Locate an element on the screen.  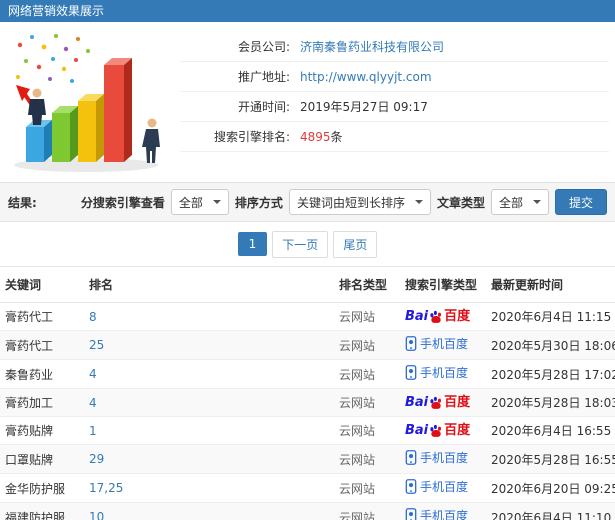
rank-link: 29 is located at coordinates (96, 459).